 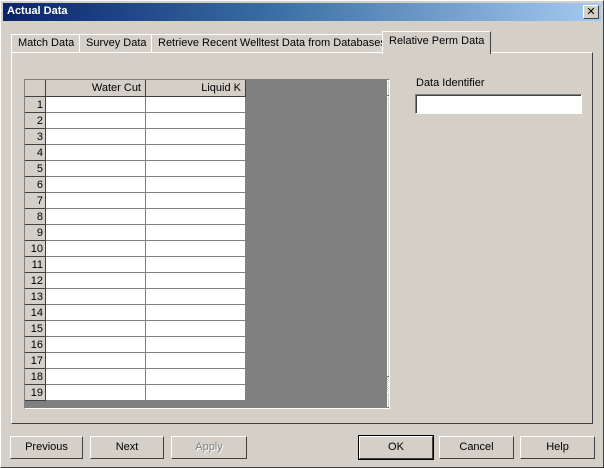 I want to click on column-header-liquid-k: Liquid K, so click(x=196, y=88).